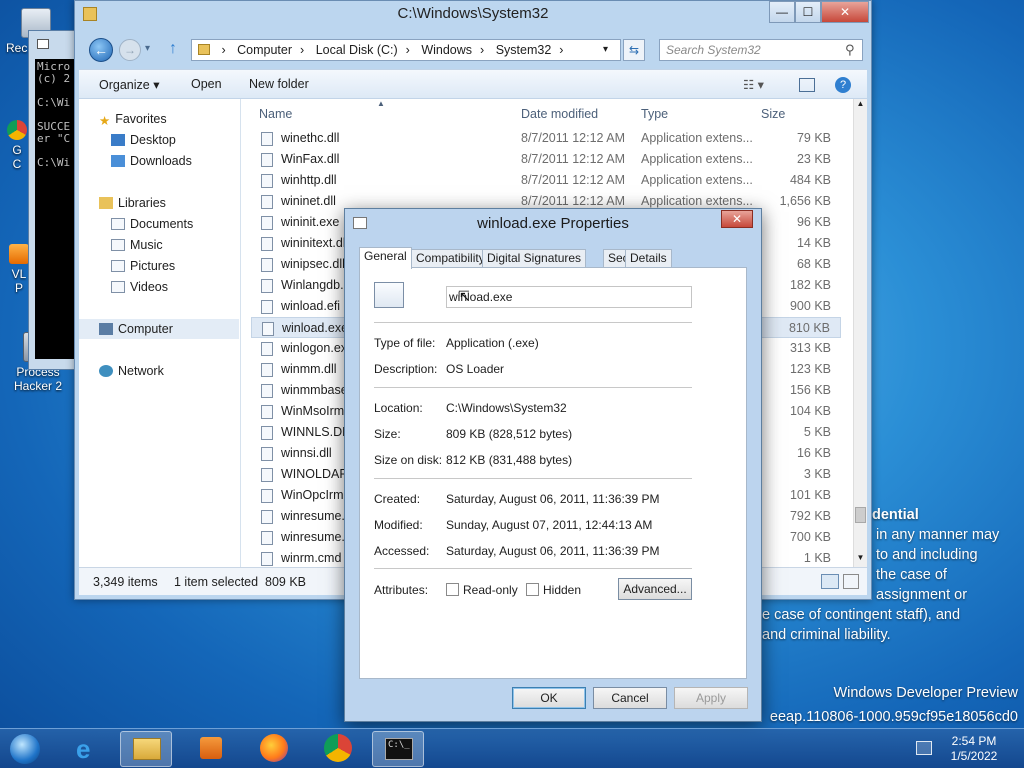  I want to click on nav-label: Favorites, so click(141, 119).